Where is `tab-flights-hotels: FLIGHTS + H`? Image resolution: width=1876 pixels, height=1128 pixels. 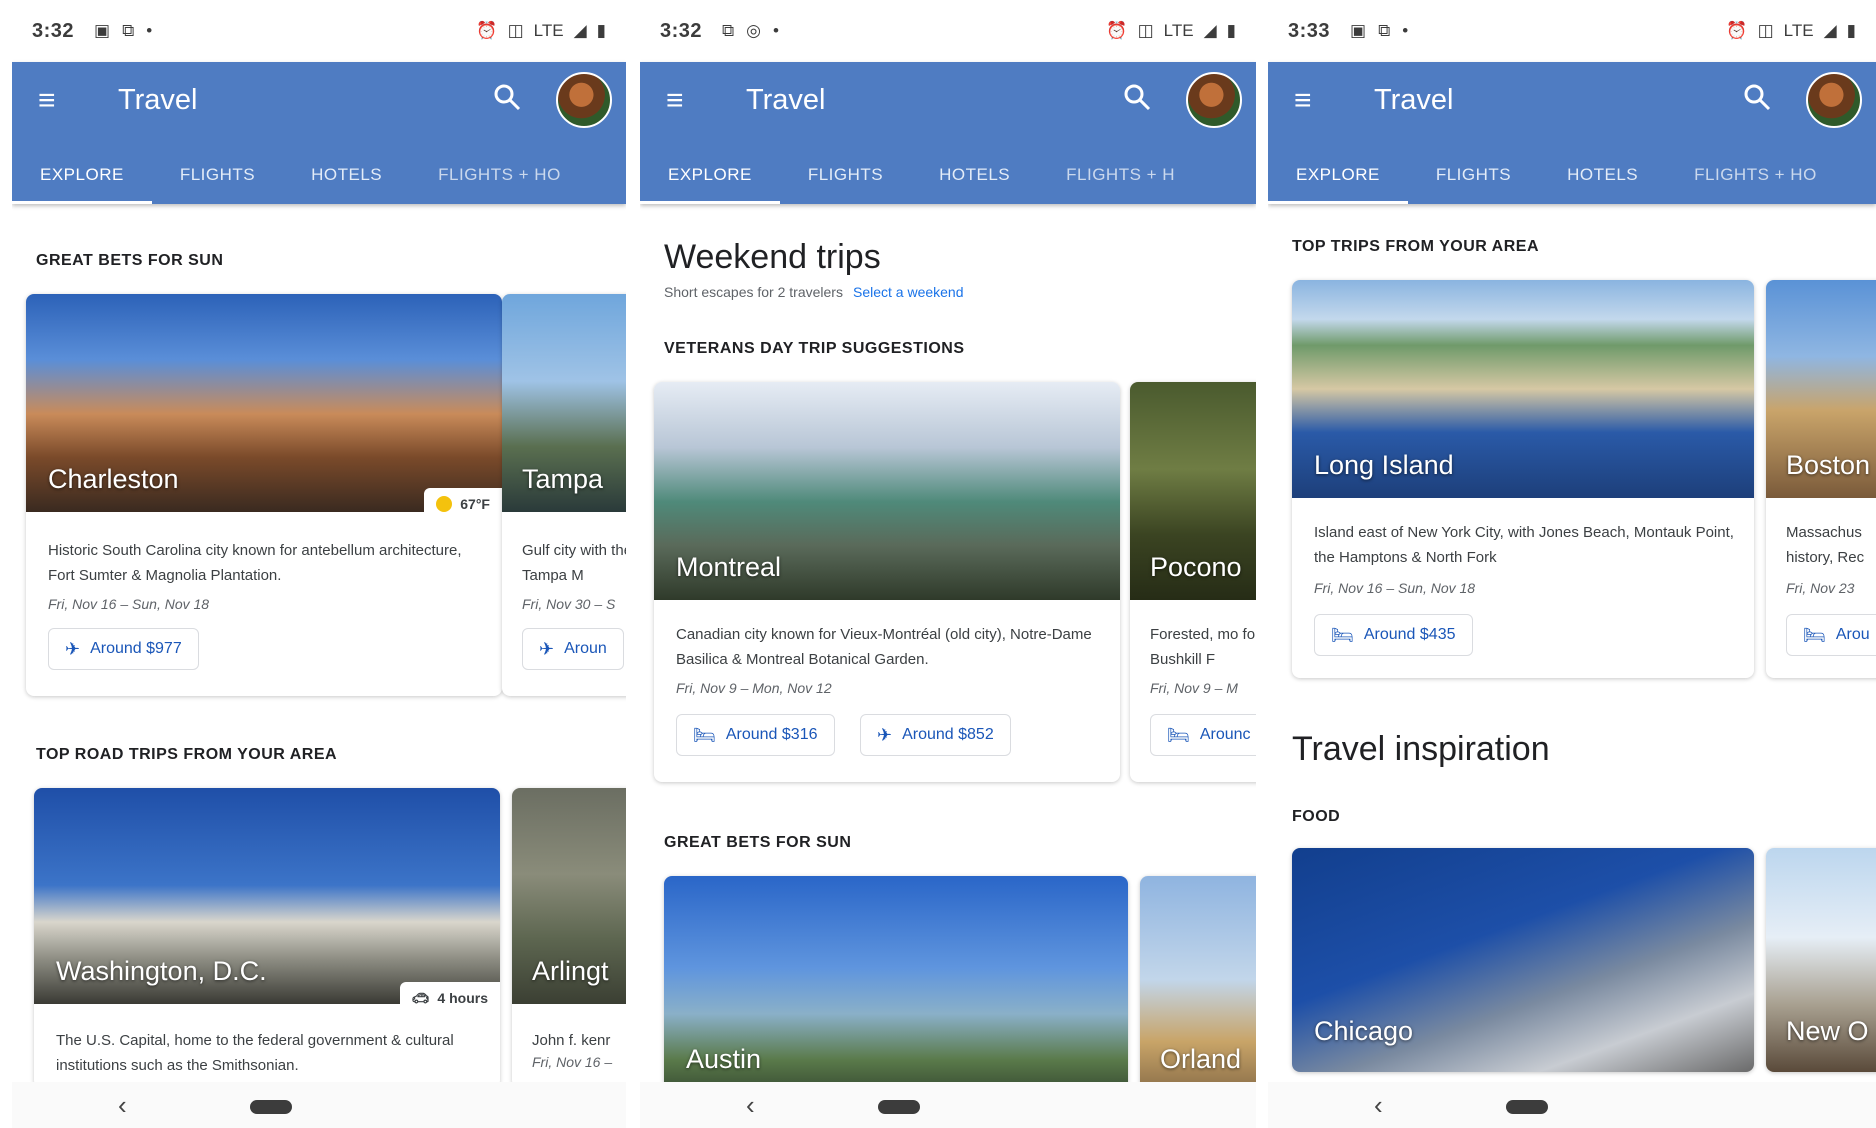 tab-flights-hotels: FLIGHTS + H is located at coordinates (1120, 175).